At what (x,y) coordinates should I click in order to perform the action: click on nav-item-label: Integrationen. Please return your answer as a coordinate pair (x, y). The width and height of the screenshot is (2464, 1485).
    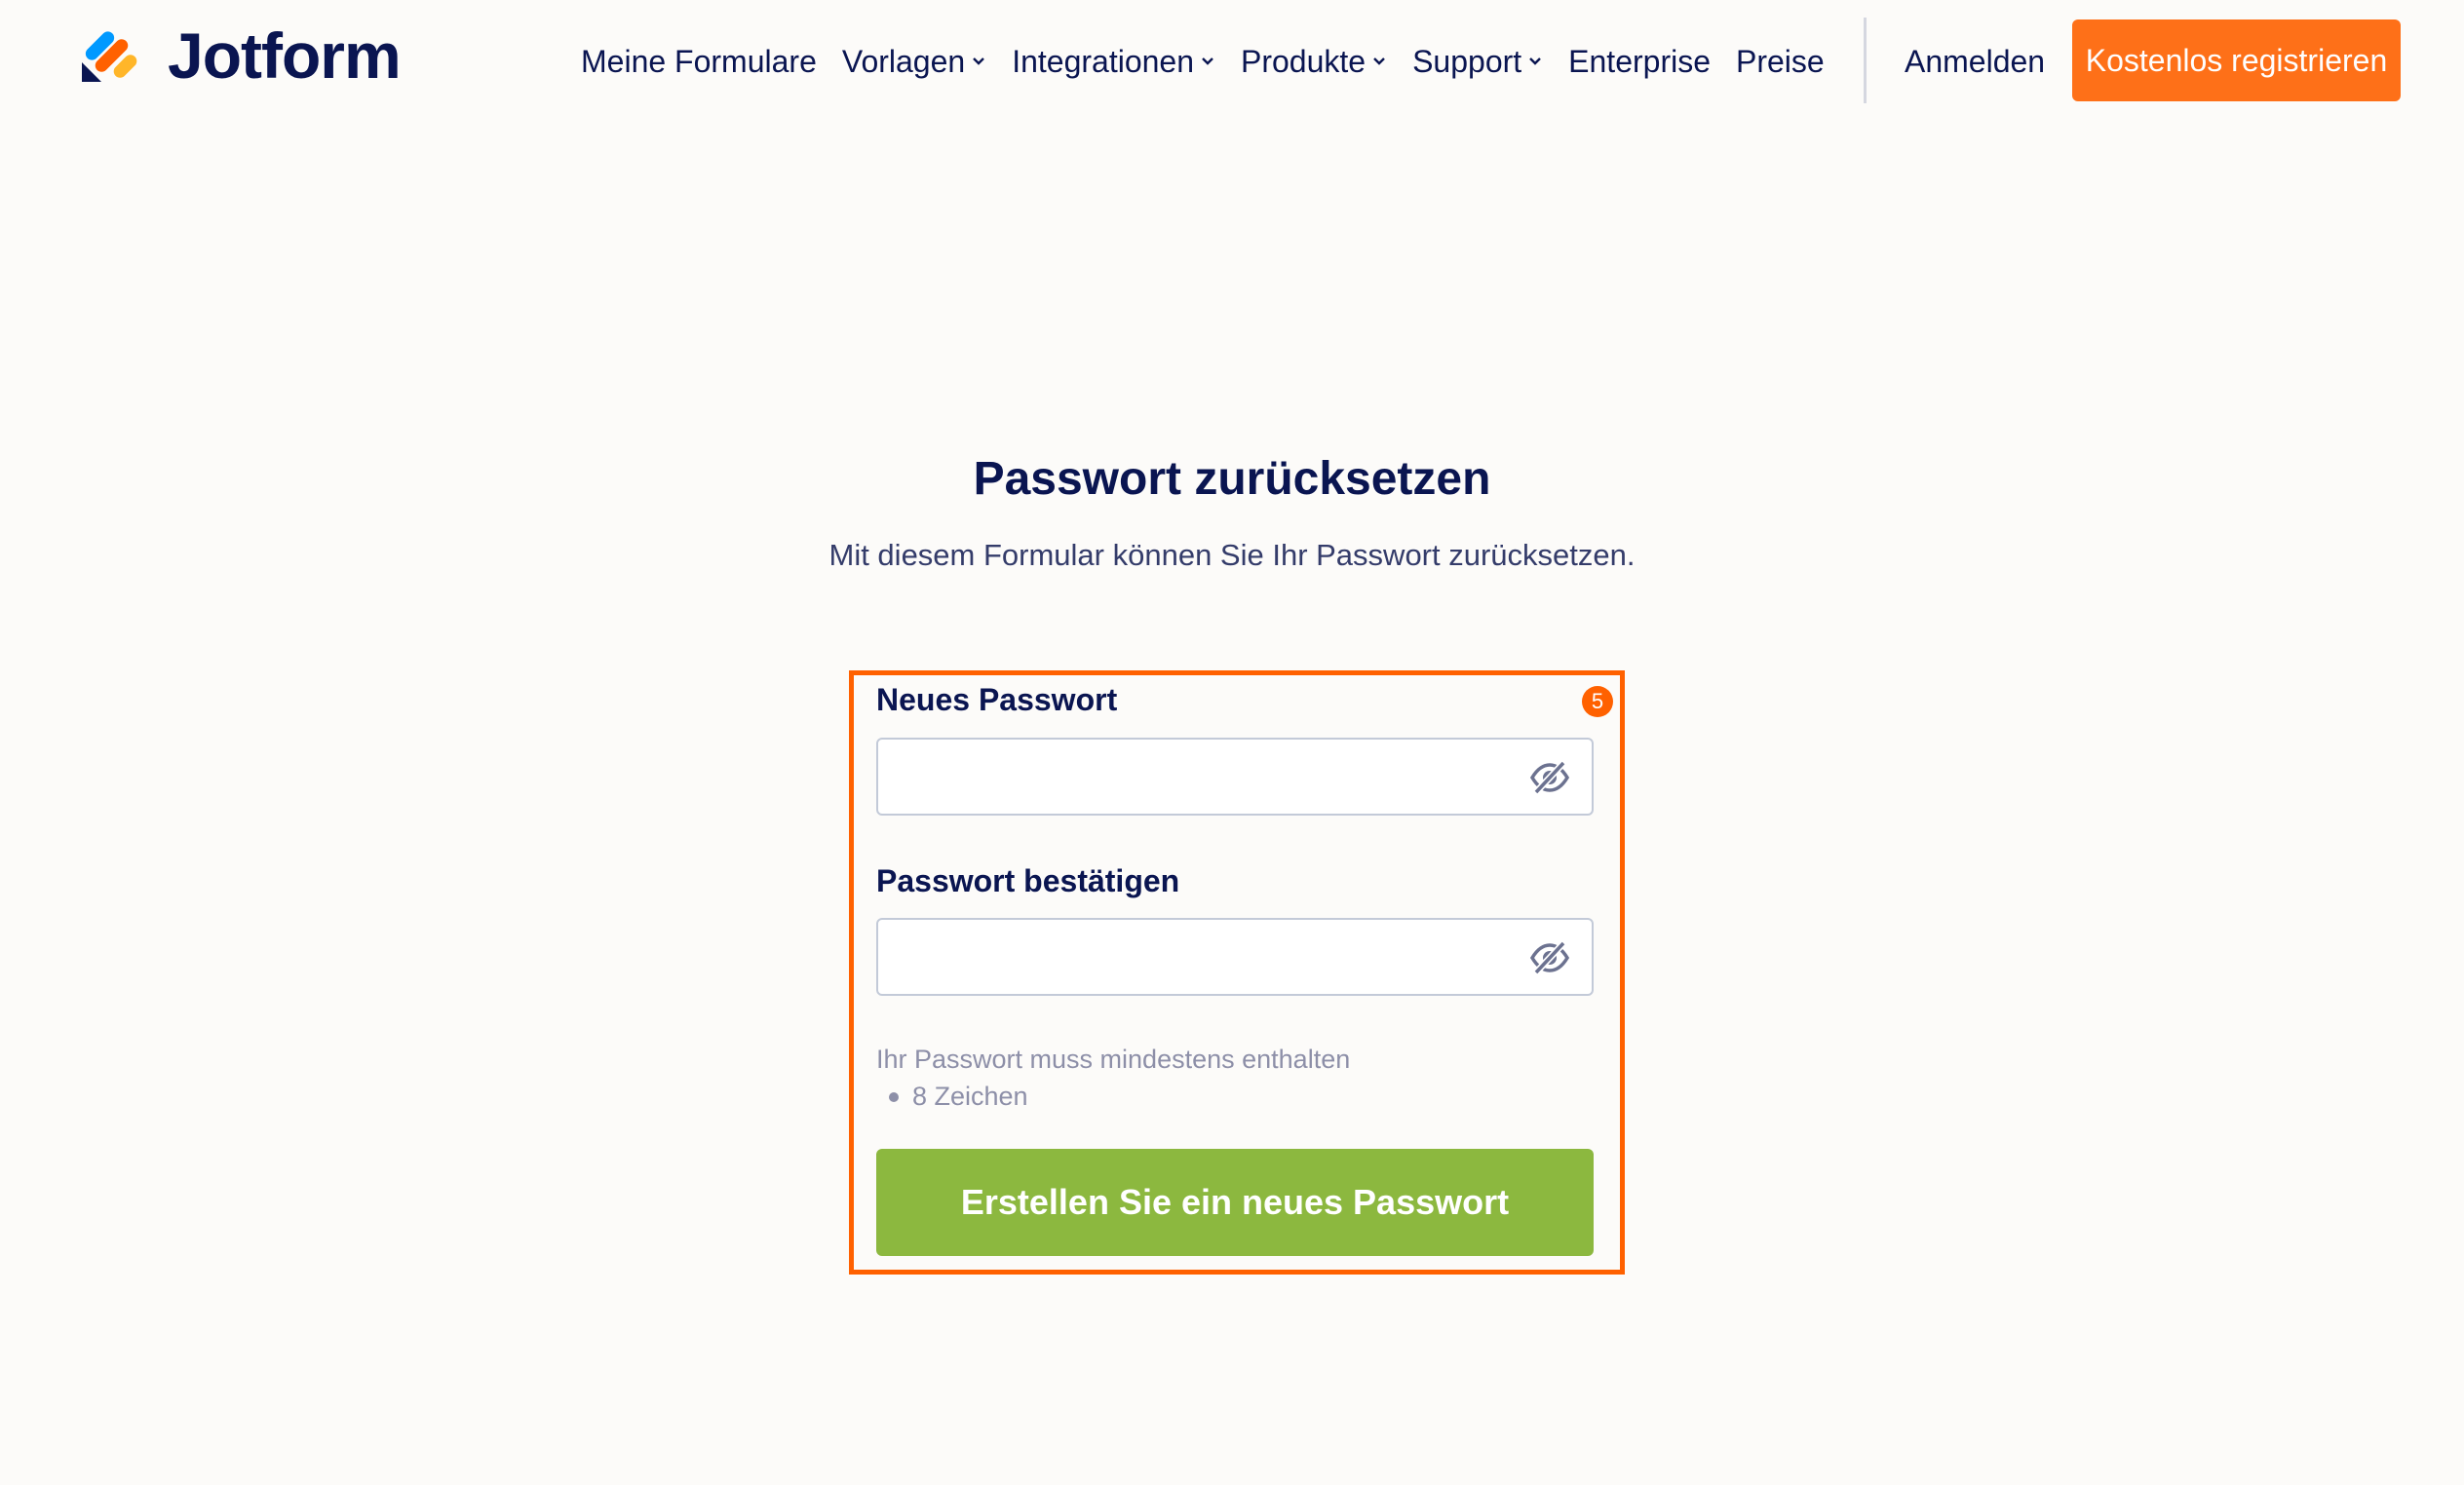
    Looking at the image, I should click on (1103, 61).